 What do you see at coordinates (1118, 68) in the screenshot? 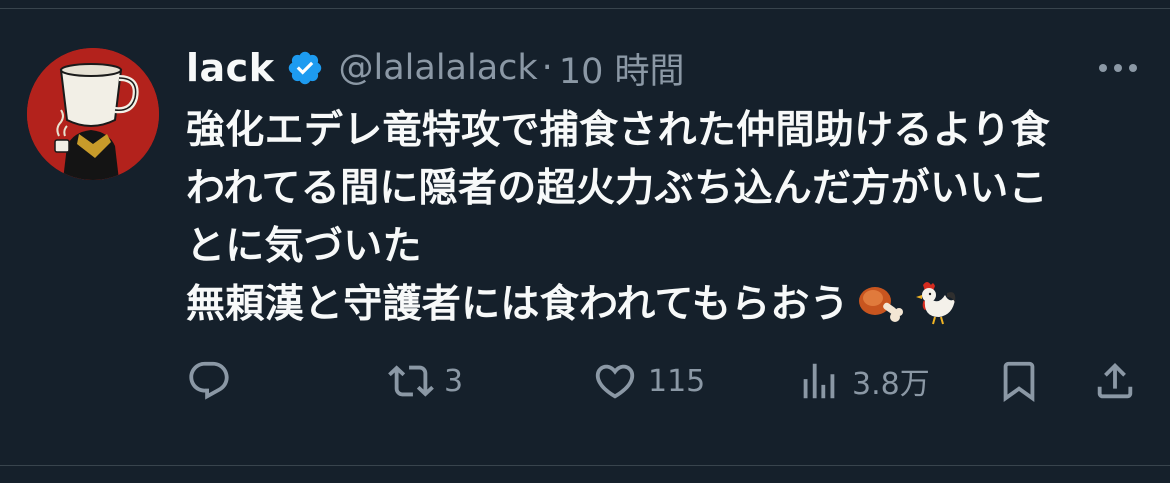
I see `more-options-icon` at bounding box center [1118, 68].